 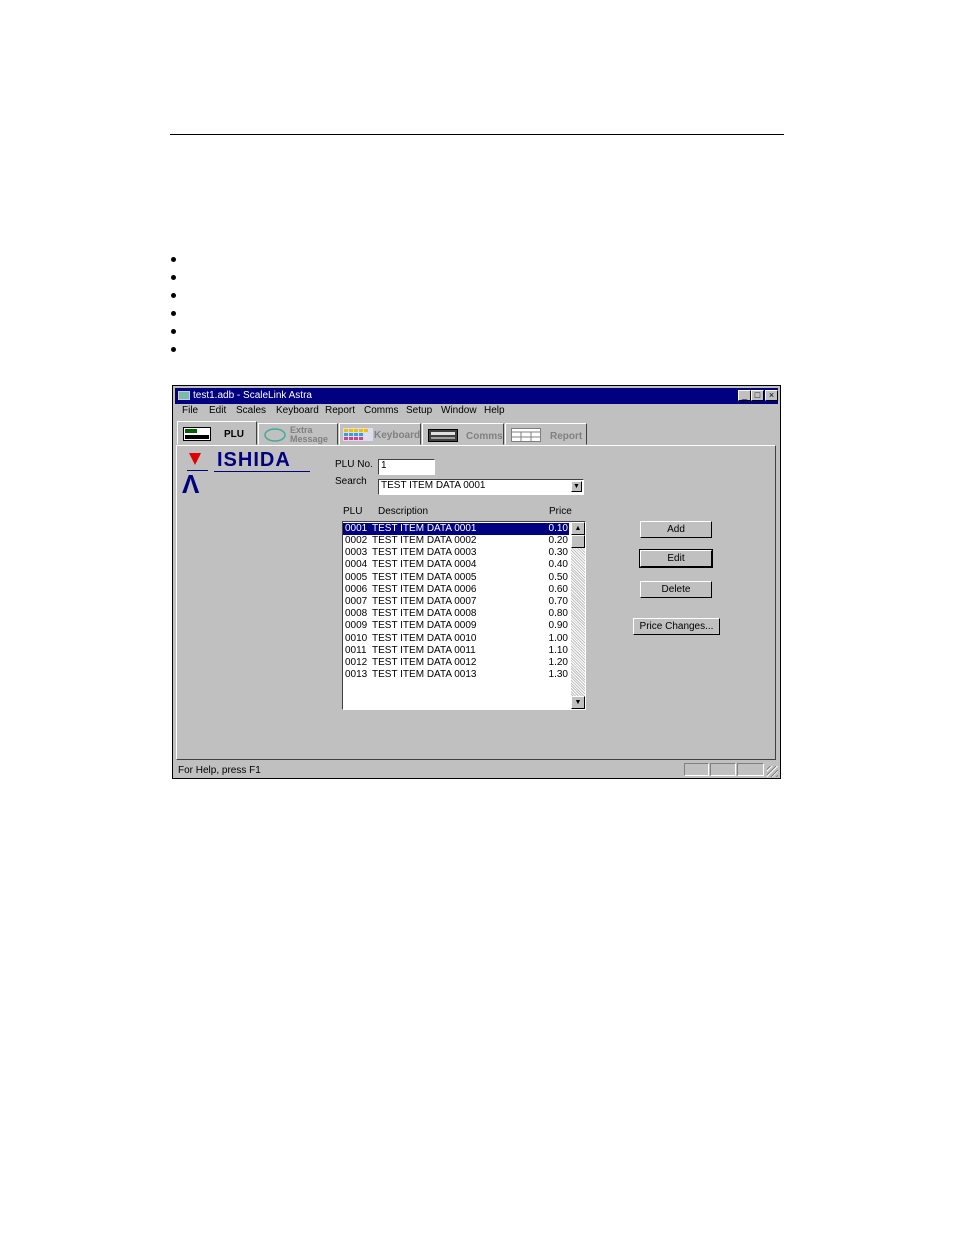 What do you see at coordinates (254, 460) in the screenshot?
I see `ishida-logo: ISHIDA` at bounding box center [254, 460].